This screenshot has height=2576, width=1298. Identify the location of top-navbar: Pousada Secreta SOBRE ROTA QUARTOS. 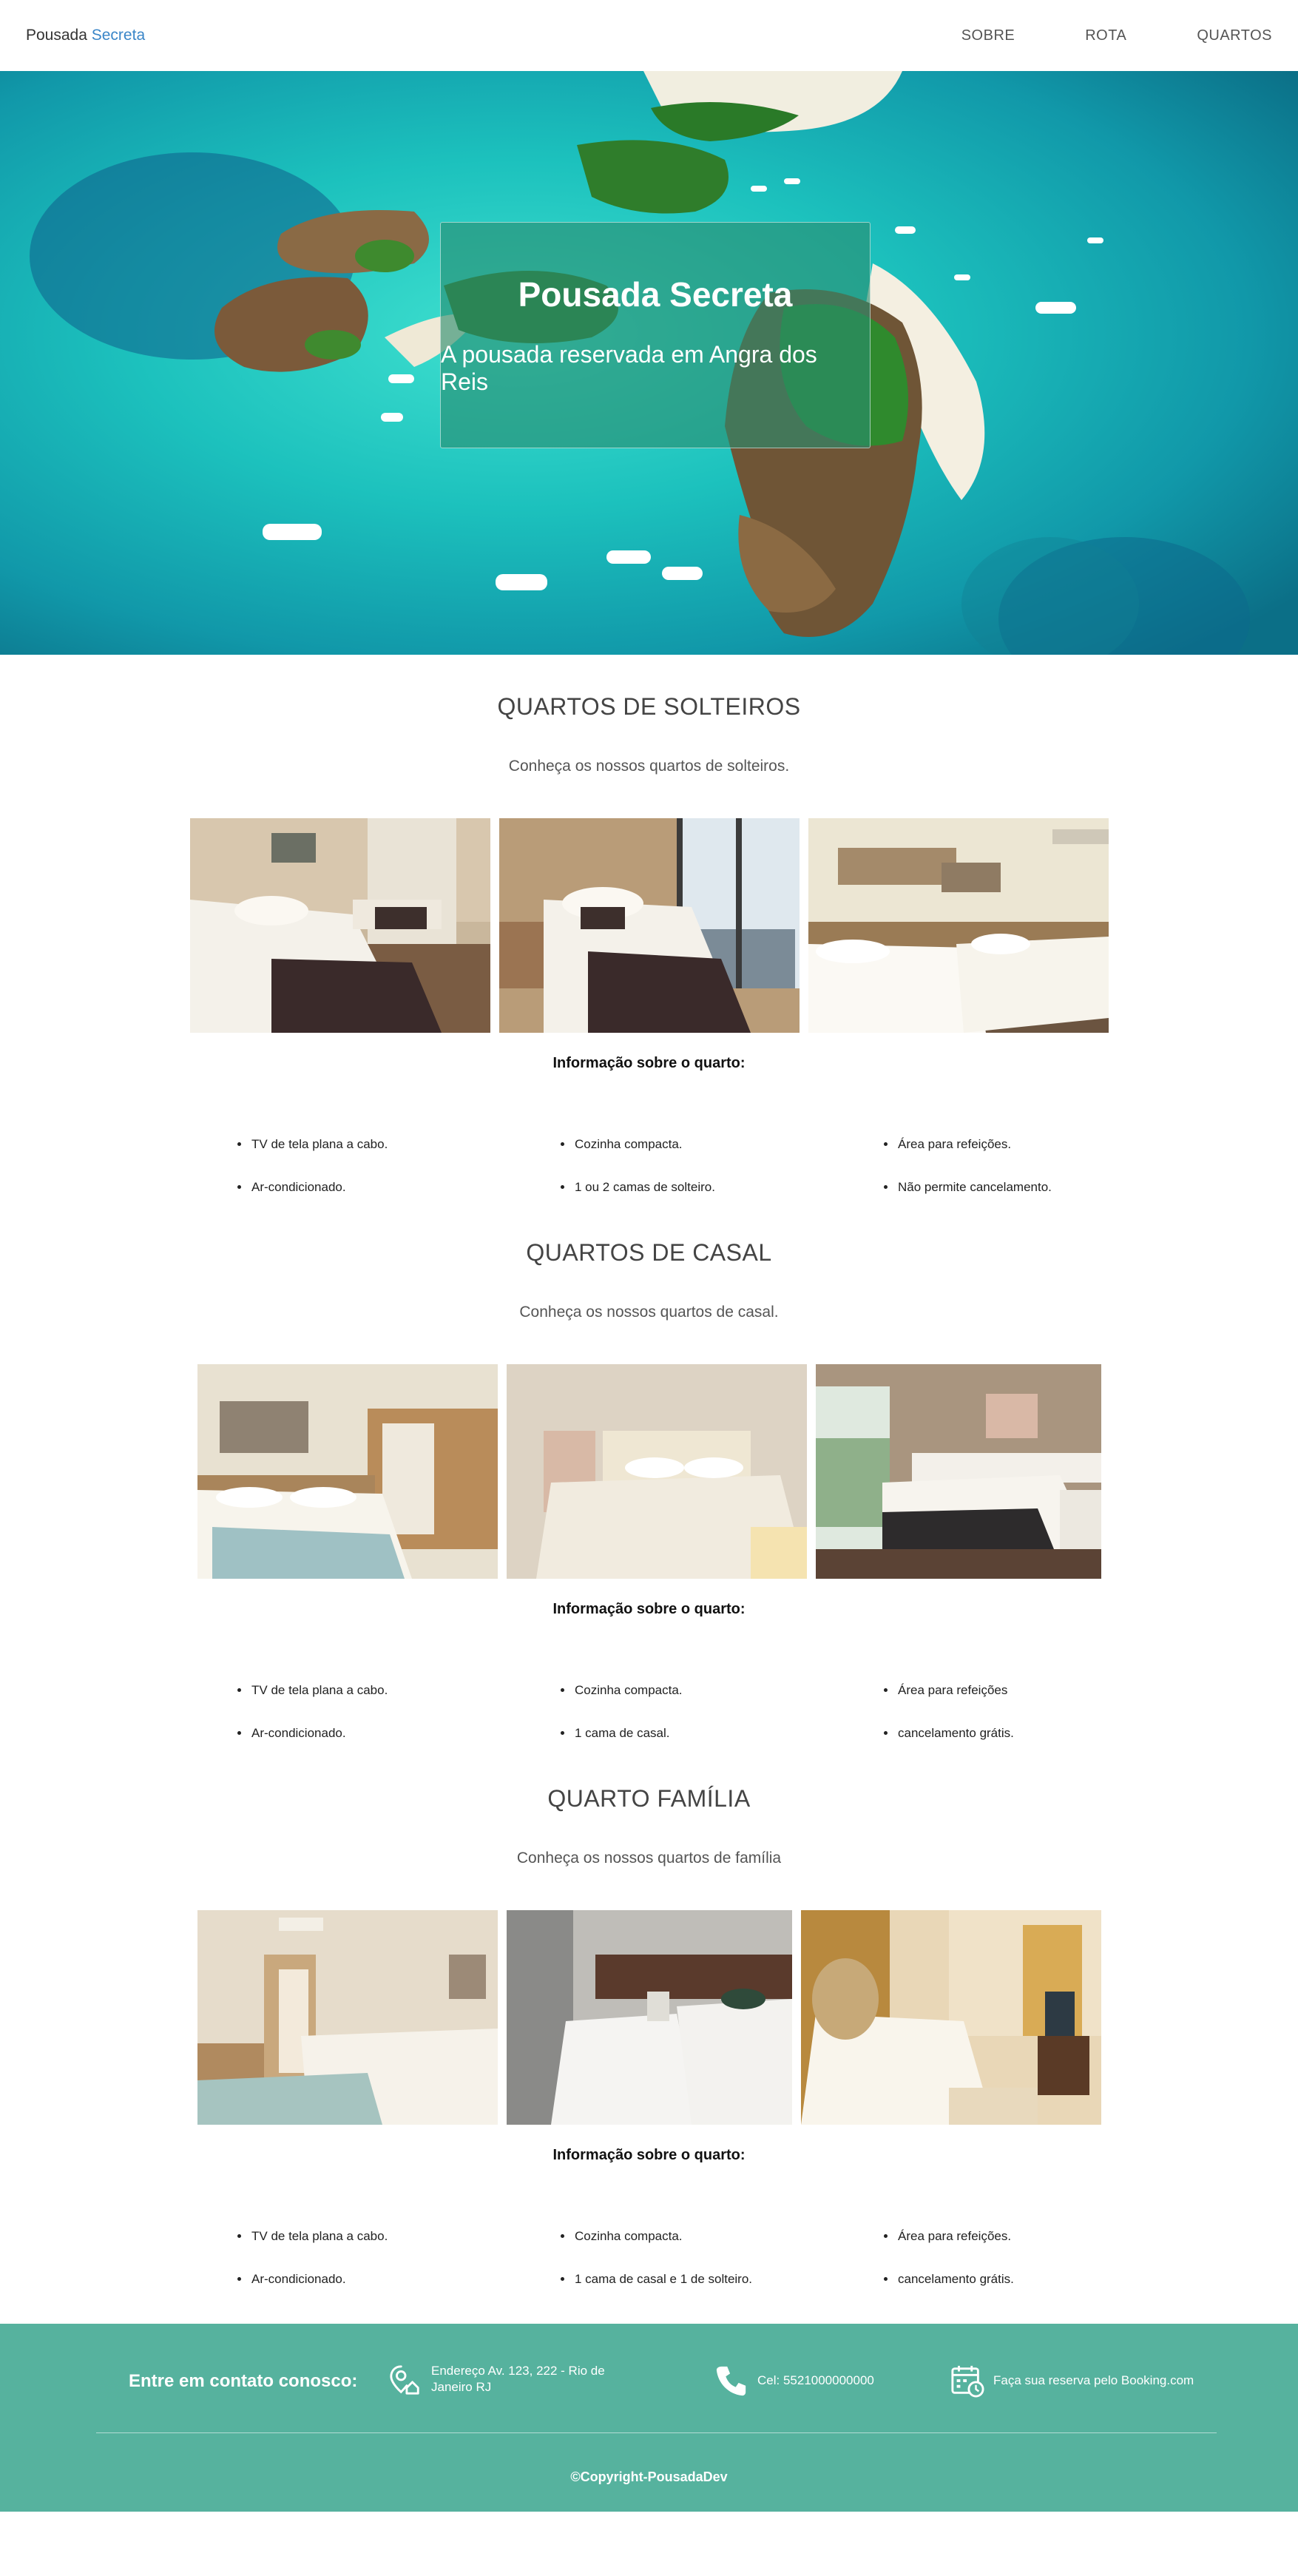
(649, 35).